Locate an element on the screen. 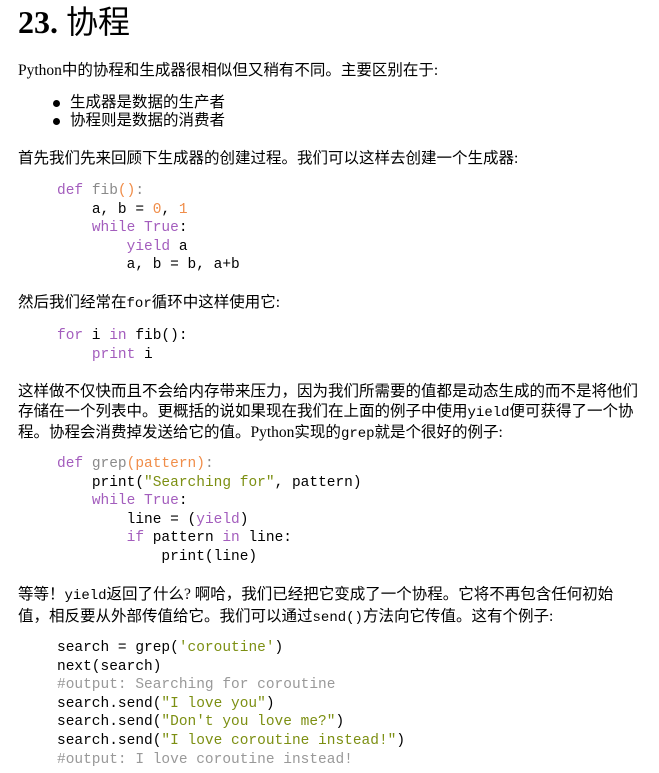 The width and height of the screenshot is (659, 773). inline-code: for is located at coordinates (139, 304).